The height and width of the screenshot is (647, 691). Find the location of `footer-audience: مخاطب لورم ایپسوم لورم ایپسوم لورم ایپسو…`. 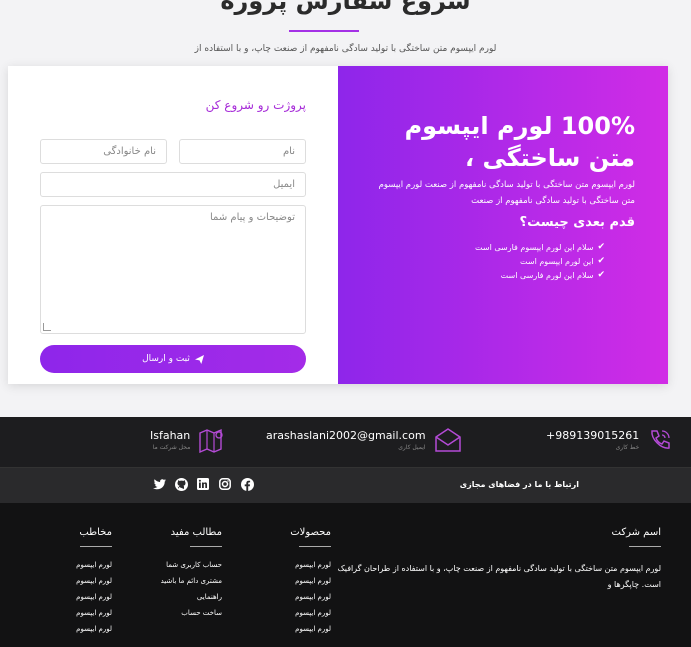

footer-audience: مخاطب لورم ایپسوم لورم ایپسوم لورم ایپسو… is located at coordinates (94, 584).